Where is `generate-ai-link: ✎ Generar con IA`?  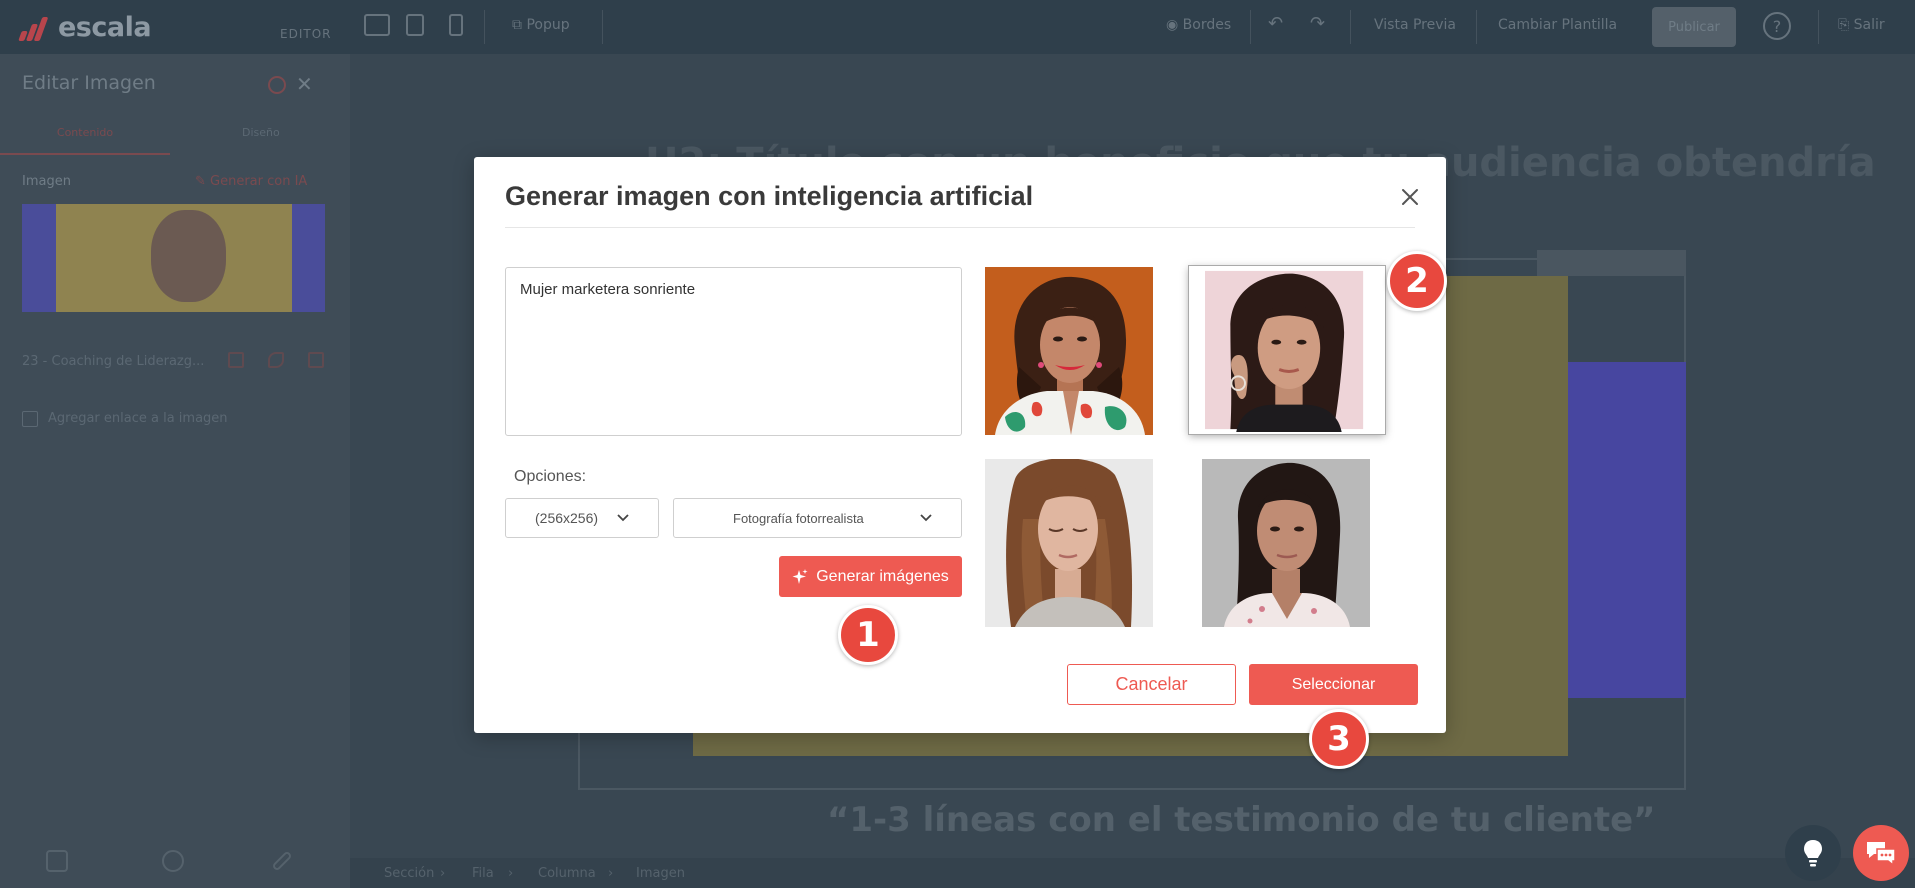
generate-ai-link: ✎ Generar con IA is located at coordinates (251, 181).